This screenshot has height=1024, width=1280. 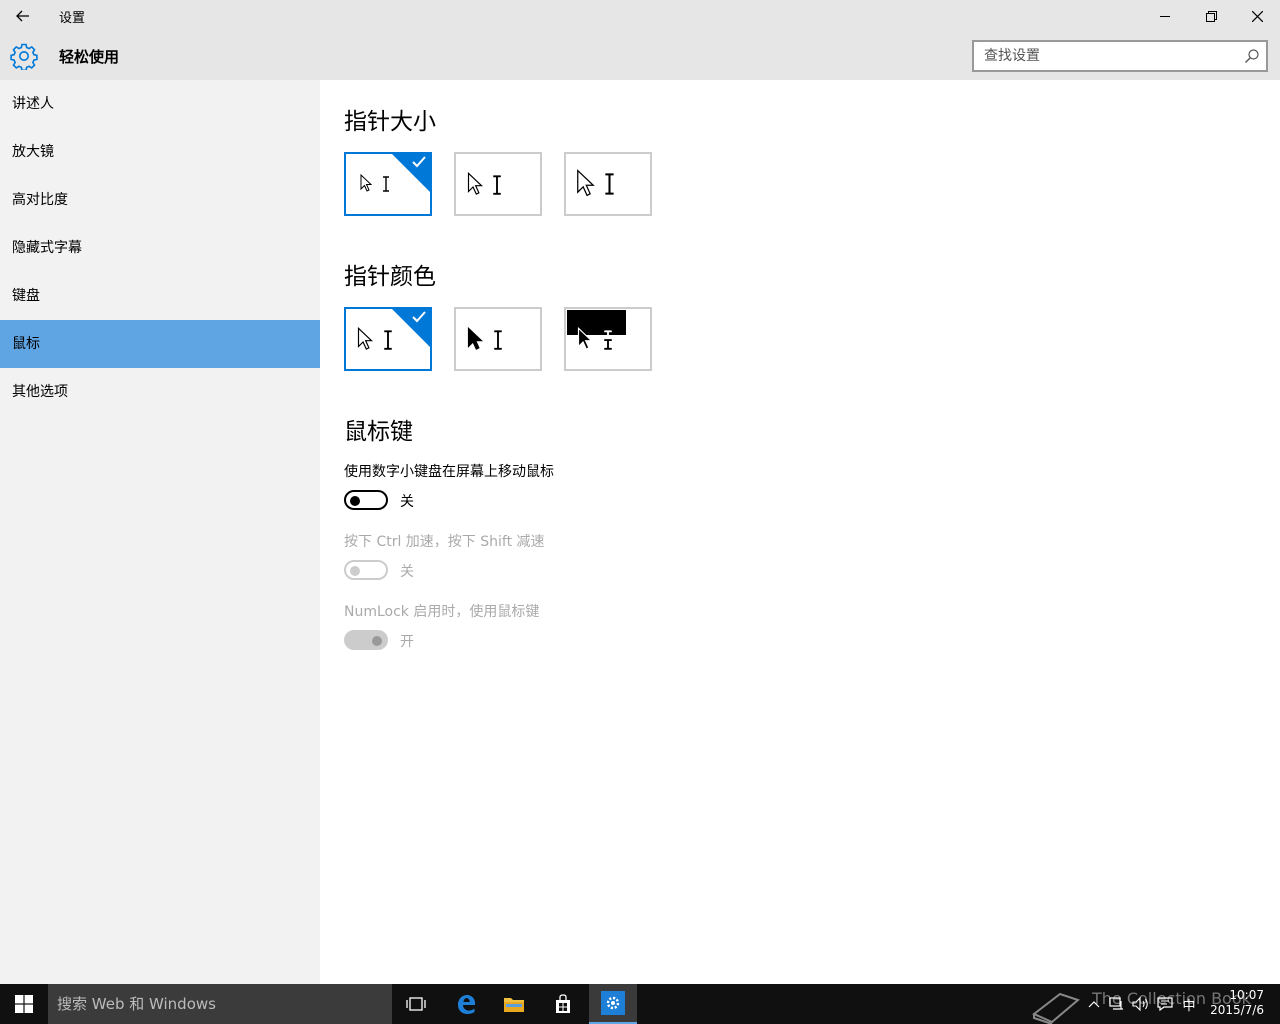 I want to click on message-icon, so click(x=1165, y=1004).